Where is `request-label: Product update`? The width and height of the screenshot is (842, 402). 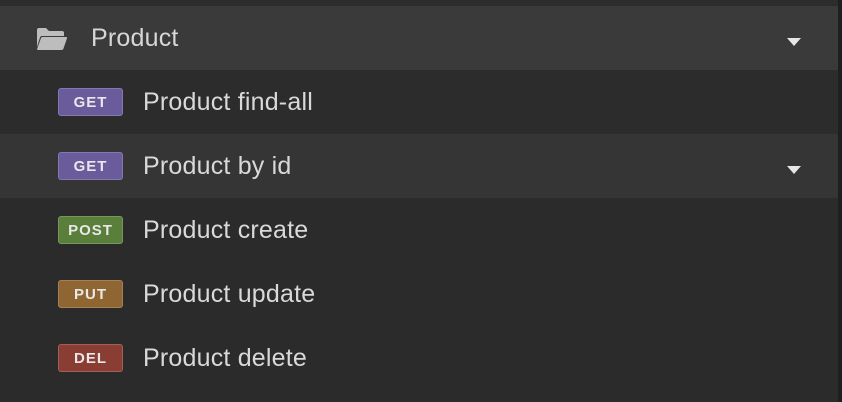
request-label: Product update is located at coordinates (229, 294).